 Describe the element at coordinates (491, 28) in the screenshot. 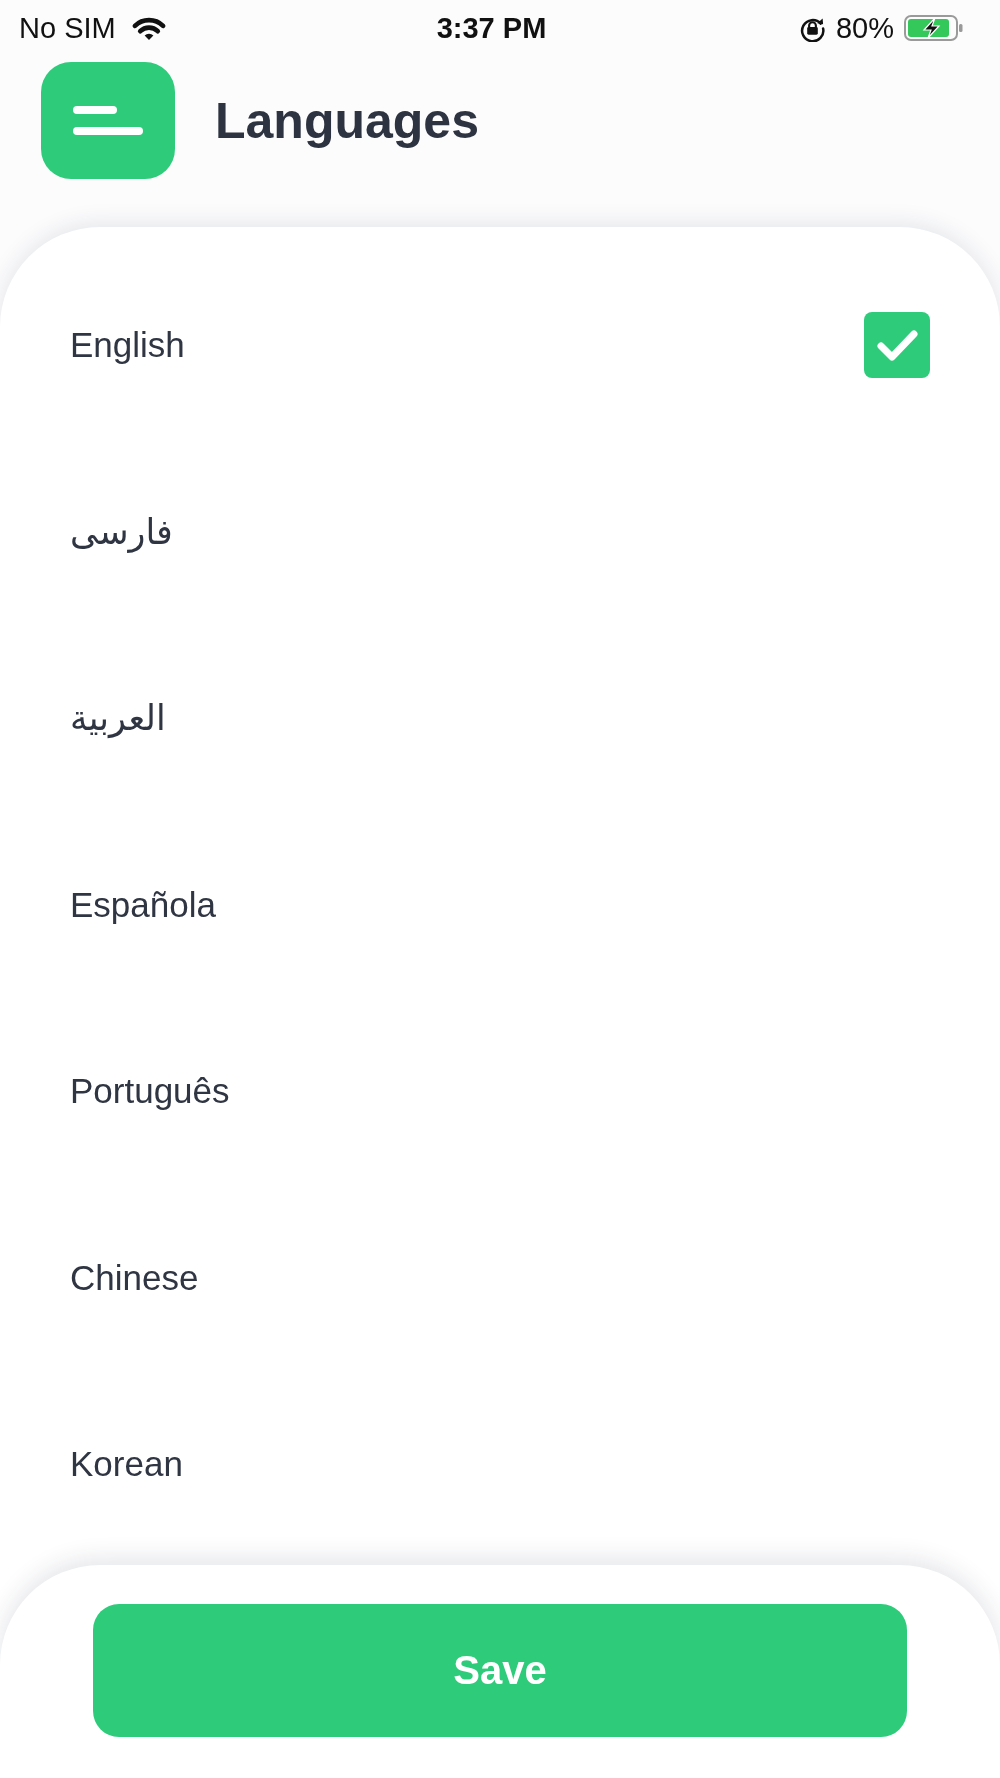

I see `clock-time: 3:37 PM` at that location.